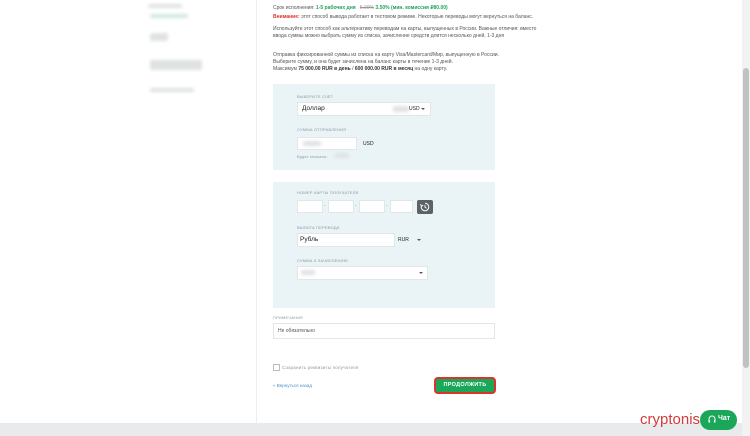 The height and width of the screenshot is (436, 750). Describe the element at coordinates (674, 419) in the screenshot. I see `watermark: cryptonisa` at that location.